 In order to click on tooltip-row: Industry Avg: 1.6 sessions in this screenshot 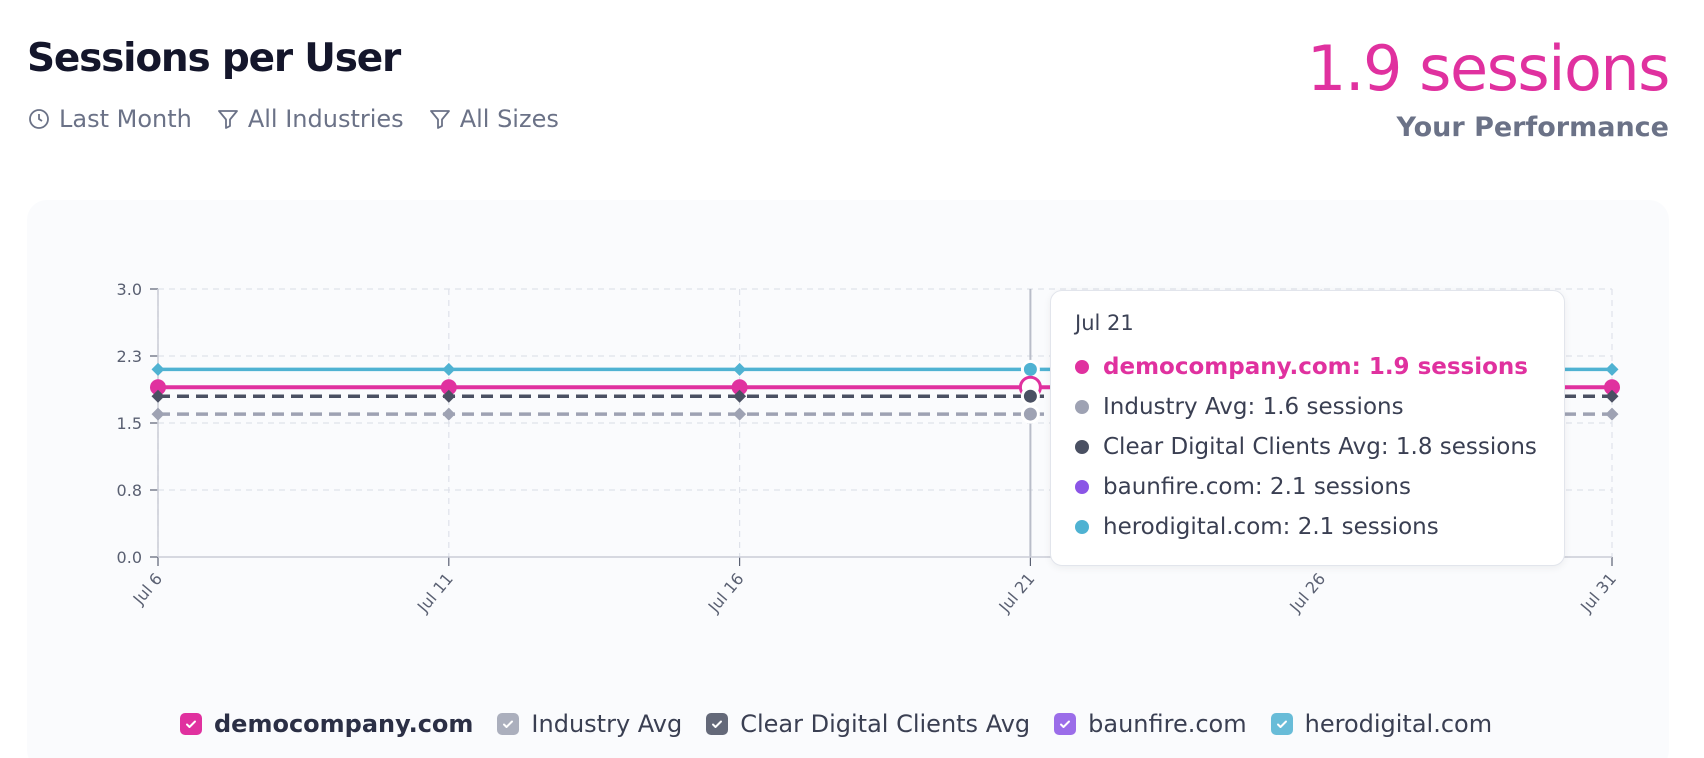, I will do `click(1307, 407)`.